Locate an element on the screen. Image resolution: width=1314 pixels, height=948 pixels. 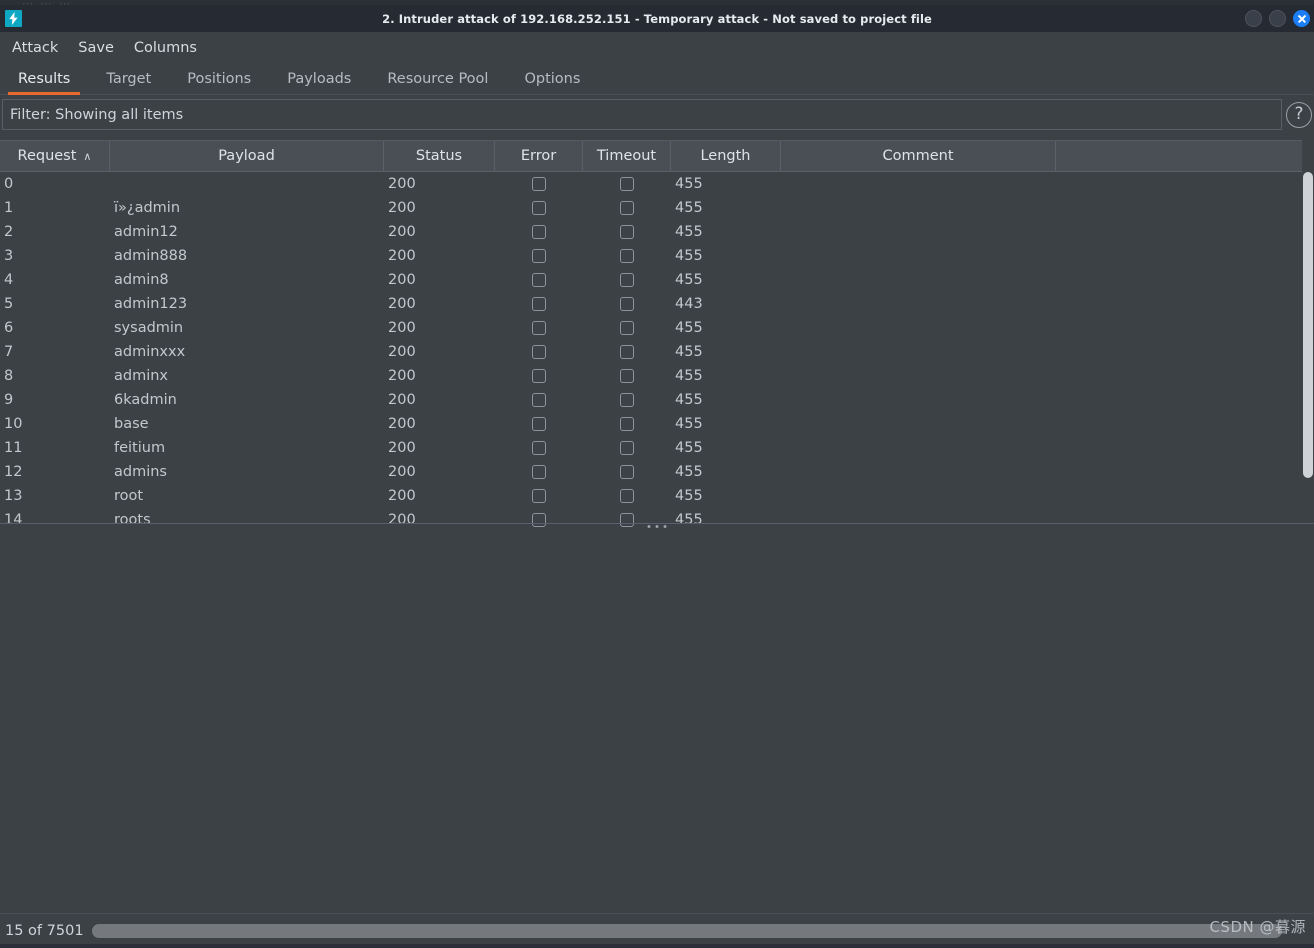
tab-resource-pool: Resource Pool is located at coordinates (437, 82).